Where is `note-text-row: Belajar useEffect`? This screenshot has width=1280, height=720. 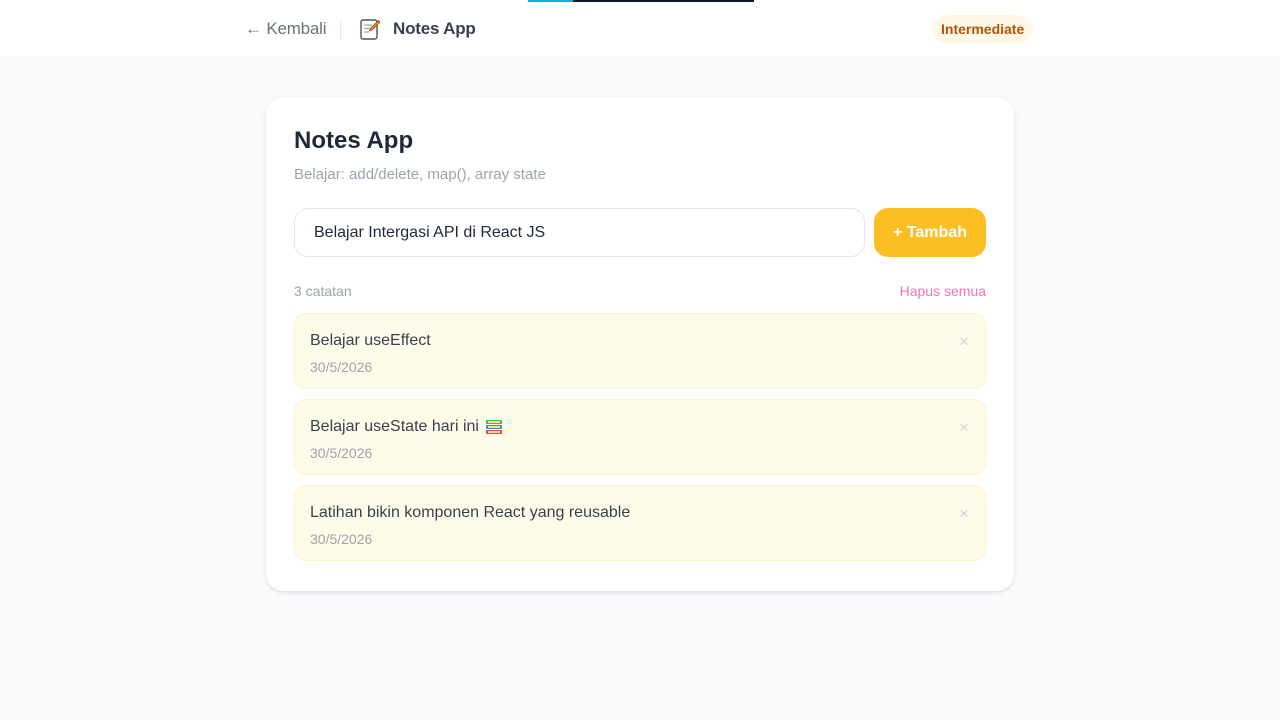
note-text-row: Belajar useEffect is located at coordinates (370, 341).